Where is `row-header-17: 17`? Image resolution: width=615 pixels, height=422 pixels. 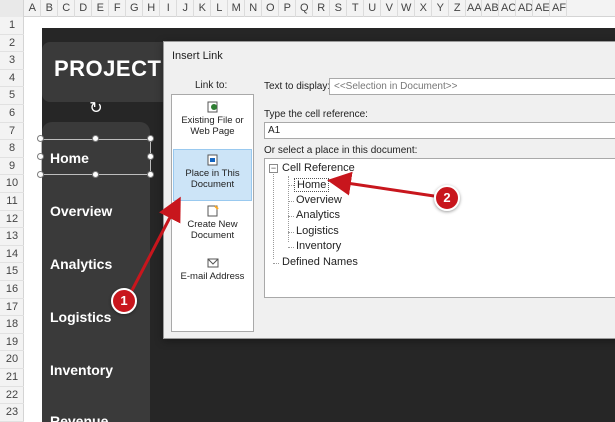
row-header-17: 17 is located at coordinates (12, 308).